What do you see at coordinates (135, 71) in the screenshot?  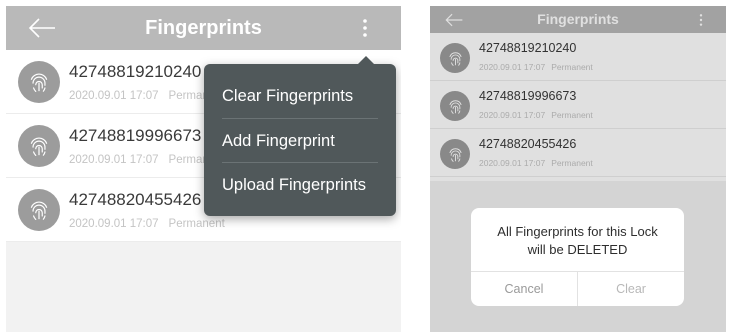 I see `fingerprint-id: 42748819210240` at bounding box center [135, 71].